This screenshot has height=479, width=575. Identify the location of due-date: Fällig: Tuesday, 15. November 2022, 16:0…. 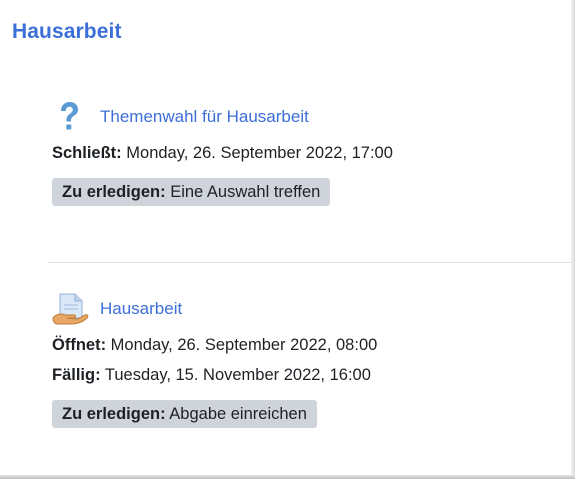
(214, 375).